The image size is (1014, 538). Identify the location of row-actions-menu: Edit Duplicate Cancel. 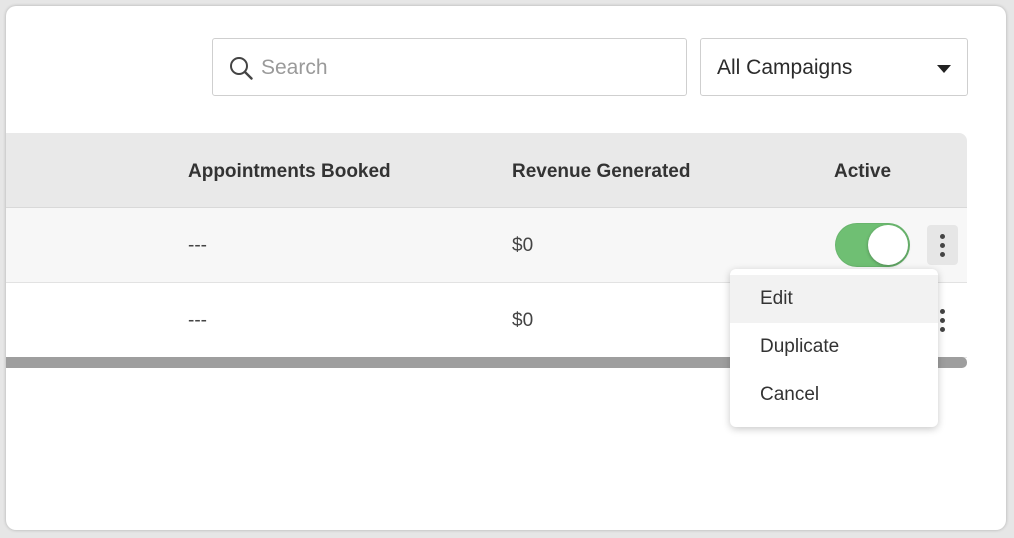
(834, 348).